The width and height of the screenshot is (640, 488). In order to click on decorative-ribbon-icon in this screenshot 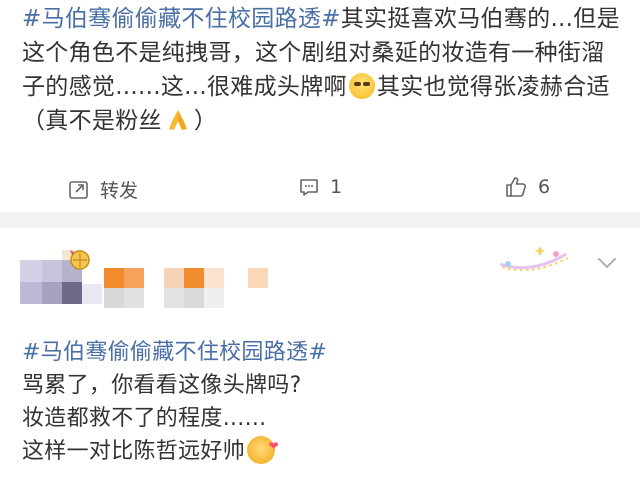, I will do `click(534, 259)`.